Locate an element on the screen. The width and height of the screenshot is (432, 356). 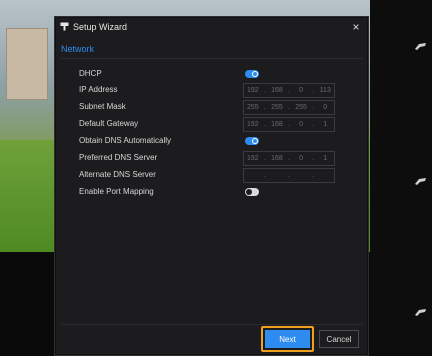
port-mapping-label: Enable Port Mapping is located at coordinates (116, 191).